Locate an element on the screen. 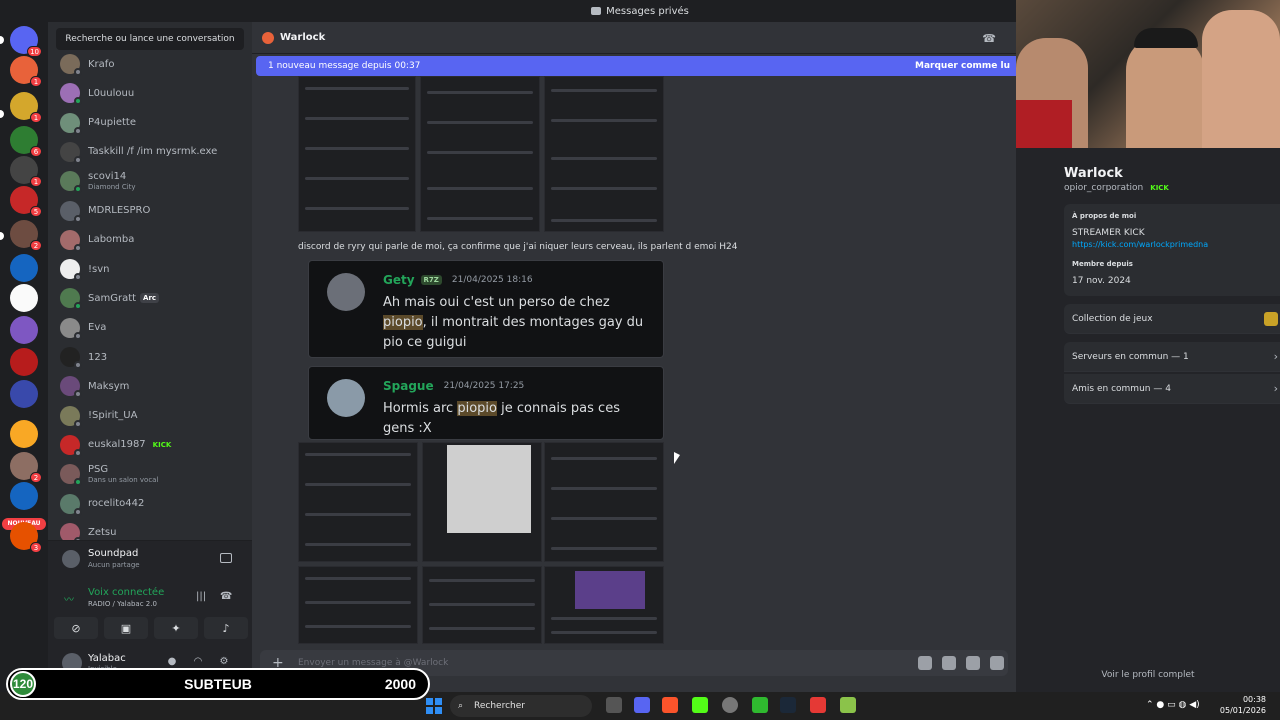 This screenshot has width=1280, height=720. dm-list-item: P4upiette is located at coordinates (150, 123).